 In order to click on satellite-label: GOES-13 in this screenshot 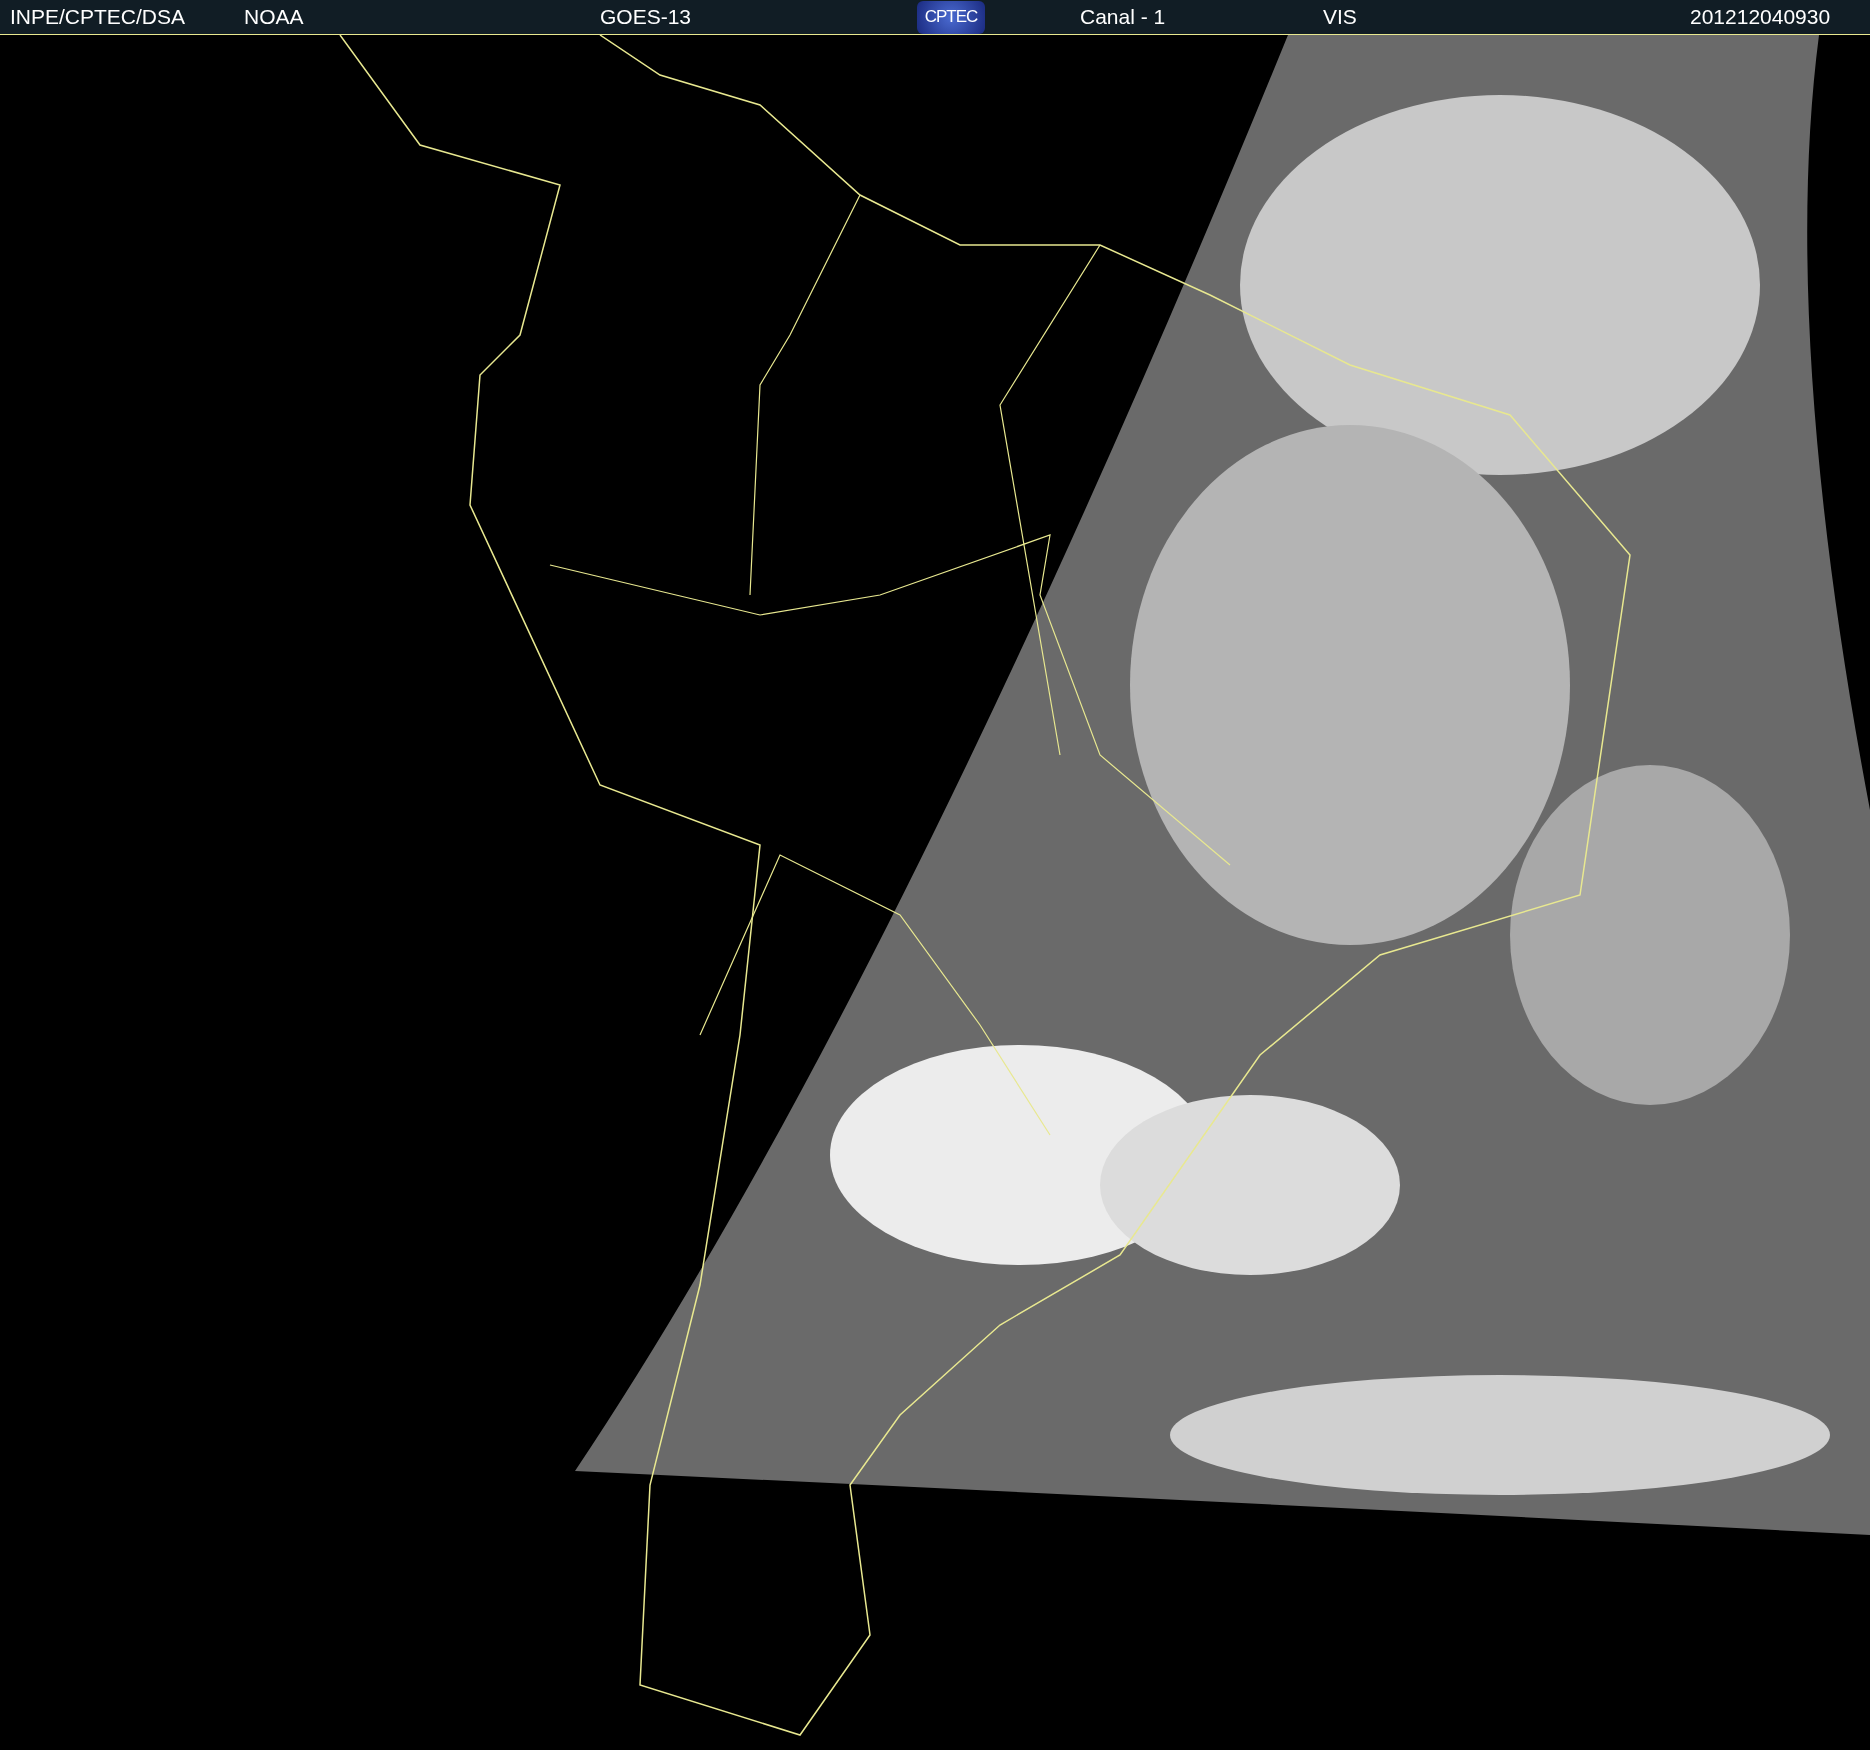, I will do `click(646, 17)`.